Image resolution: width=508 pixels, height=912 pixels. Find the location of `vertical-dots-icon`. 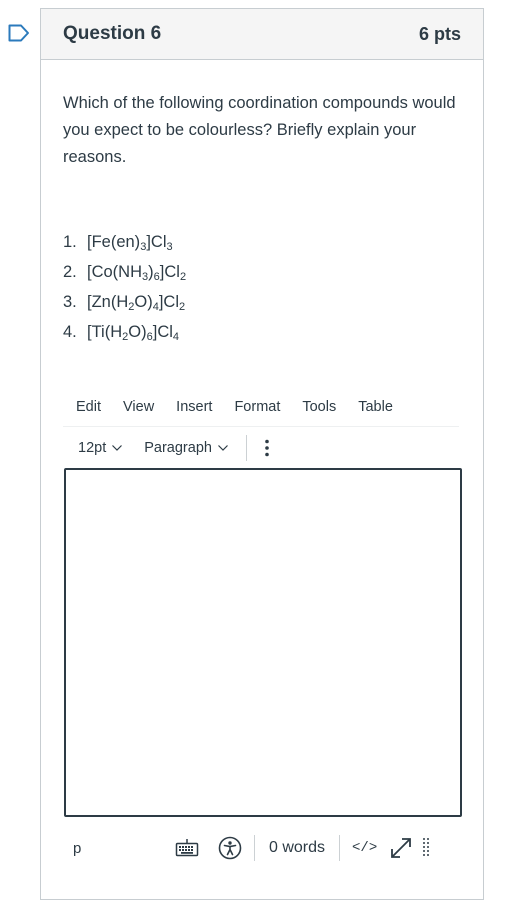

vertical-dots-icon is located at coordinates (267, 448).